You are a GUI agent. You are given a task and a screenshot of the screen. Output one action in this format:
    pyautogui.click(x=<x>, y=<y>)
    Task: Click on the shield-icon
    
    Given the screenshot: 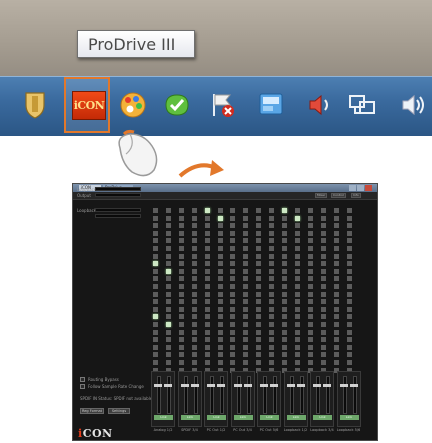 What is the action you would take?
    pyautogui.click(x=35, y=105)
    